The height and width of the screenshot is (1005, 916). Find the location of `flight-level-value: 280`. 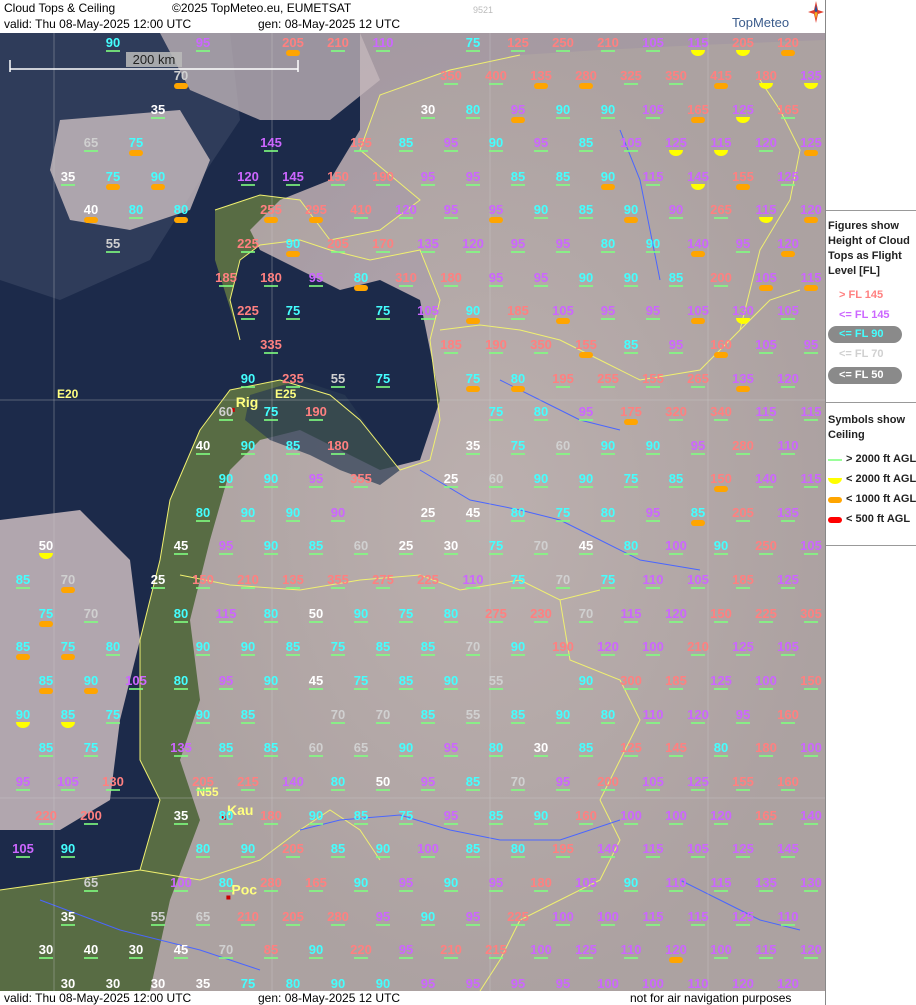

flight-level-value: 280 is located at coordinates (338, 916).